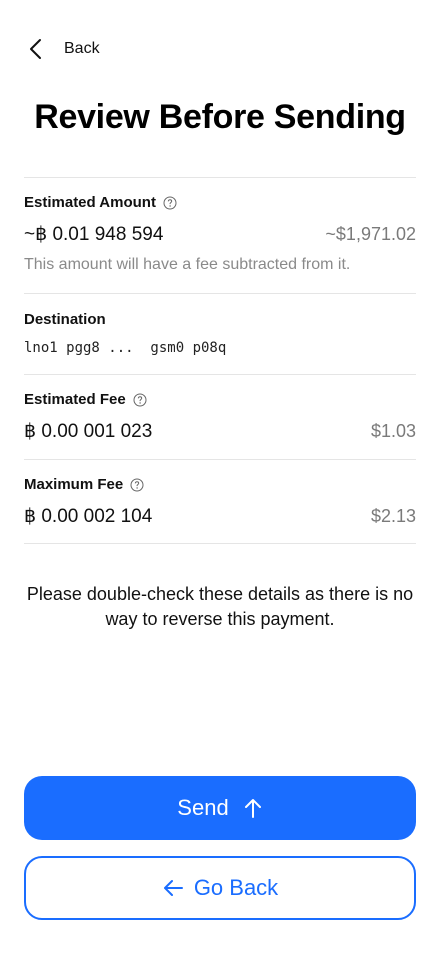 The height and width of the screenshot is (956, 440). I want to click on estimated-amount-label-row: Estimated Amount, so click(100, 202).